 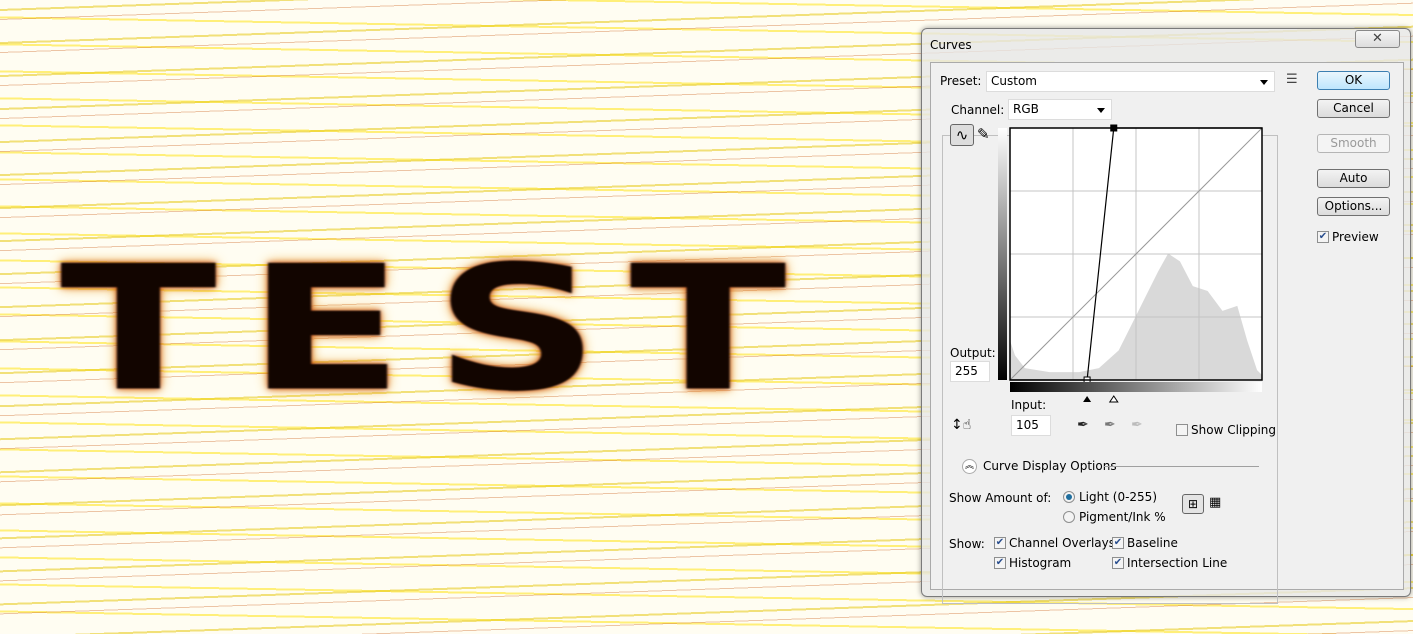 What do you see at coordinates (1136, 387) in the screenshot?
I see `input-gradient-bar` at bounding box center [1136, 387].